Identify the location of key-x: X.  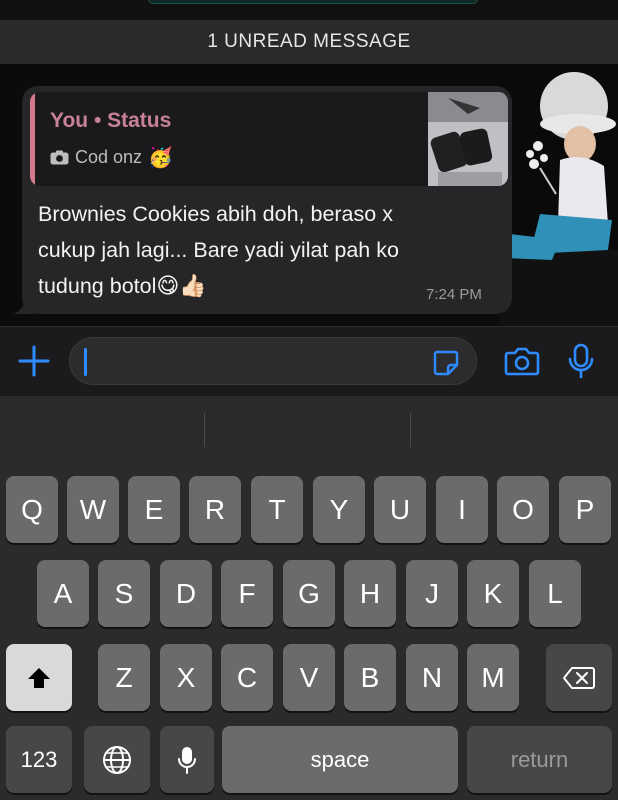
(186, 677).